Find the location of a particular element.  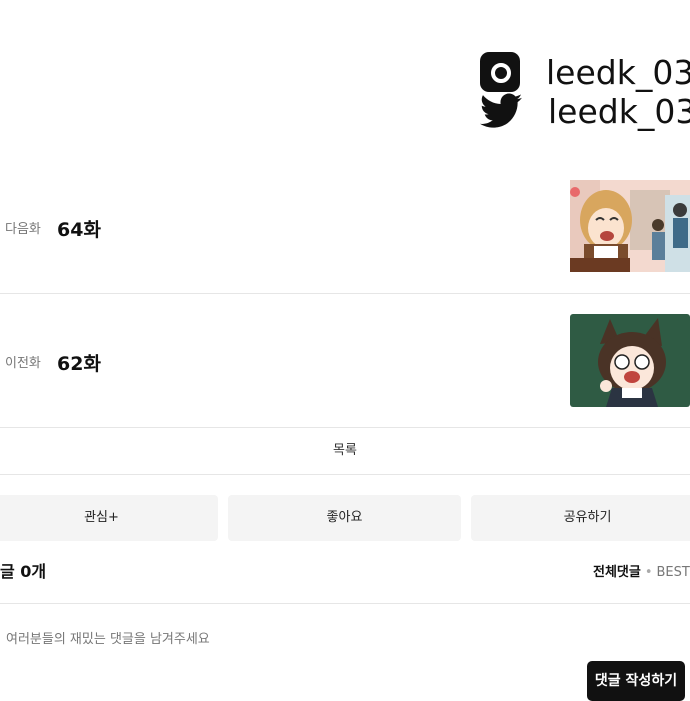

next-episode-label: 다음화 is located at coordinates (23, 229).